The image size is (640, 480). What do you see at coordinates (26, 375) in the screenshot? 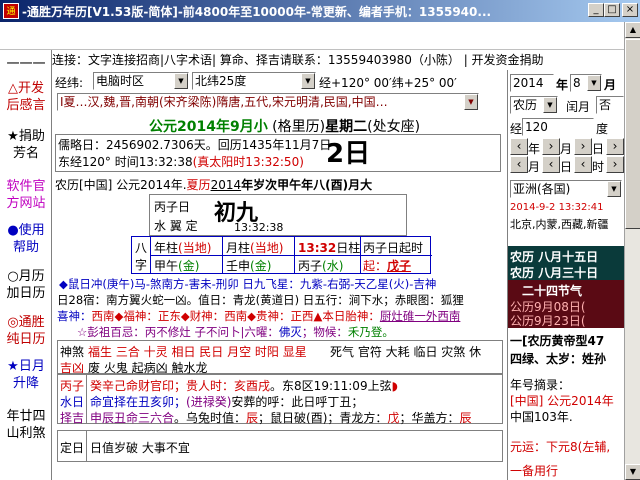
I see `sidebar-item-sun-moon: ★日月升降` at bounding box center [26, 375].